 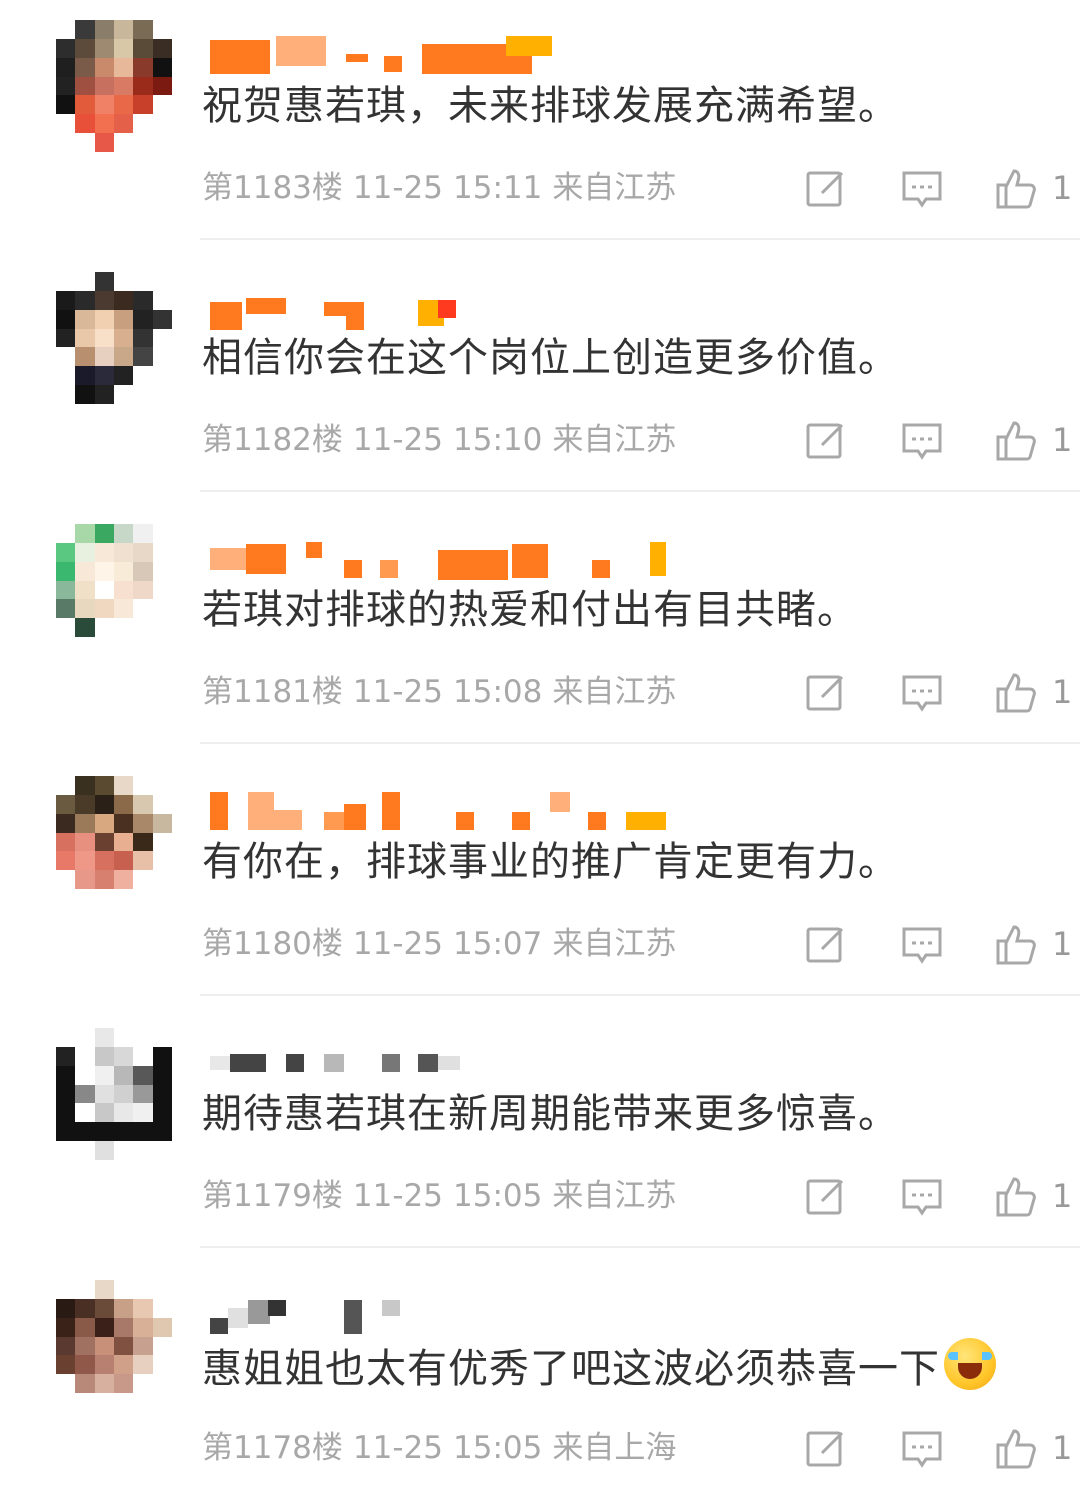 I want to click on comment-time: 15:07, so click(x=498, y=944).